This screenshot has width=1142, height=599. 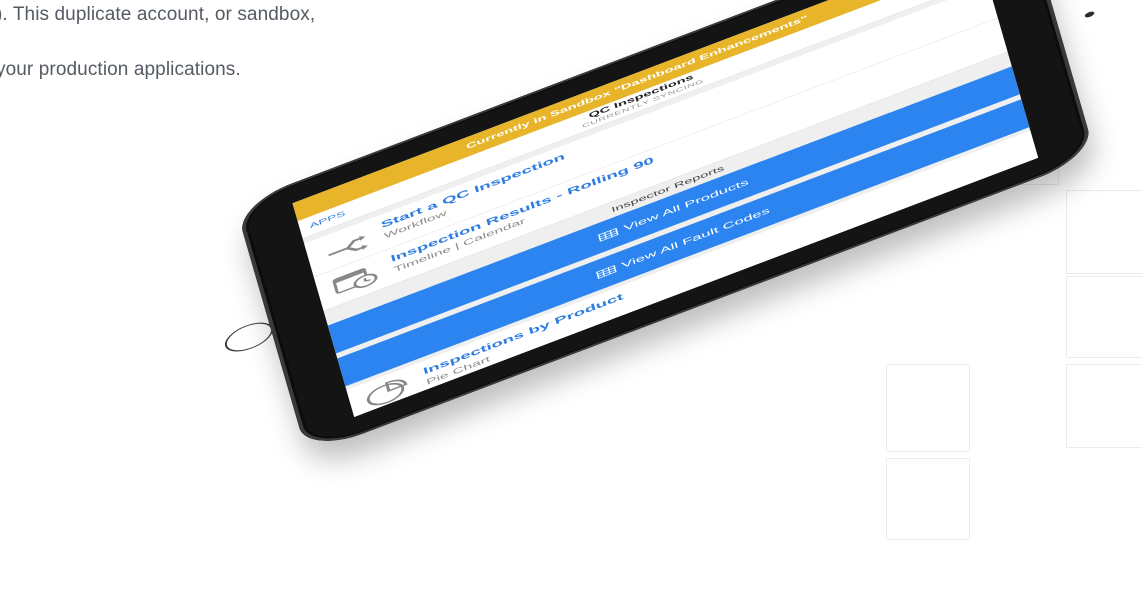 I want to click on camera-dot, so click(x=1089, y=14).